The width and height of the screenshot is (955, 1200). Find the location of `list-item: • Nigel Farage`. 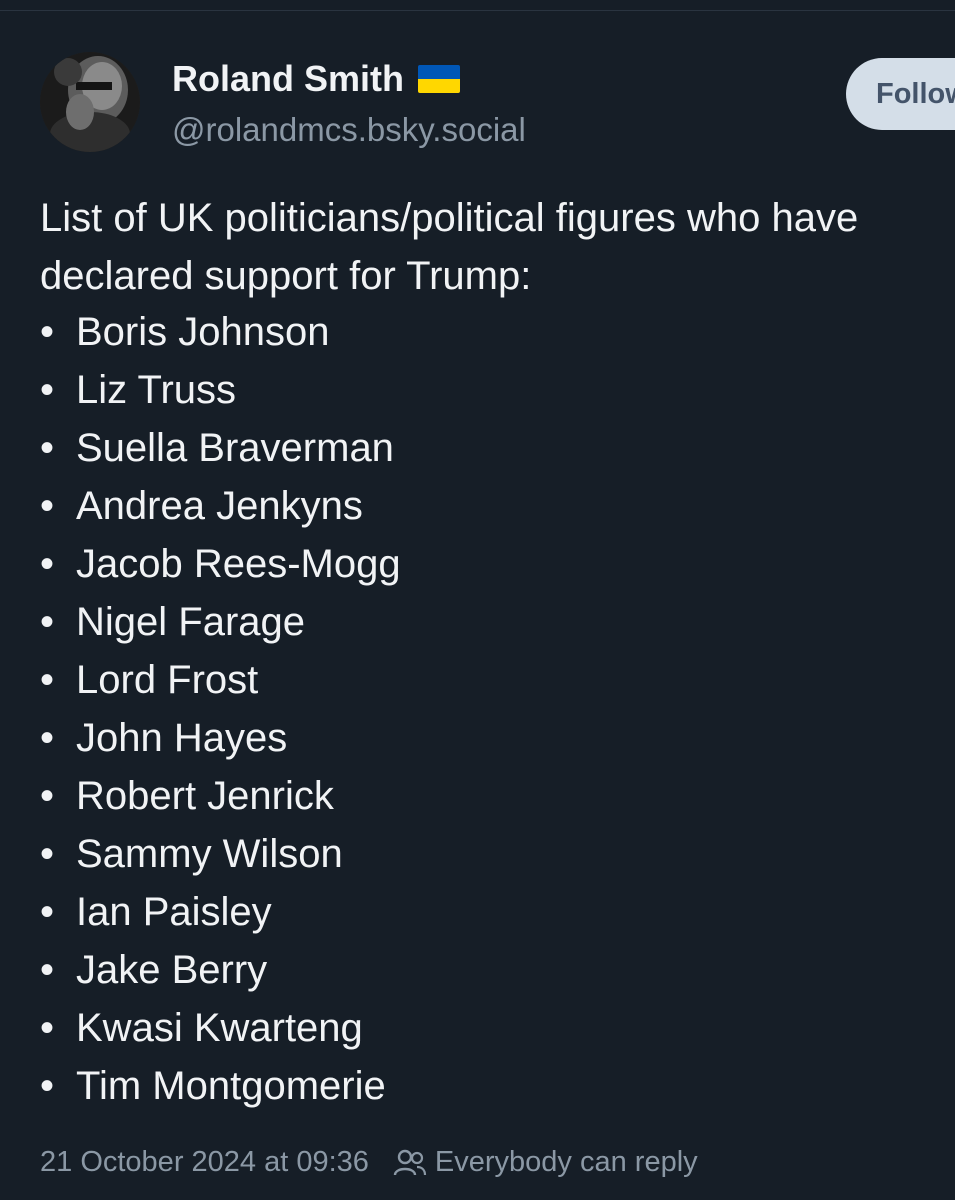

list-item: • Nigel Farage is located at coordinates (220, 622).